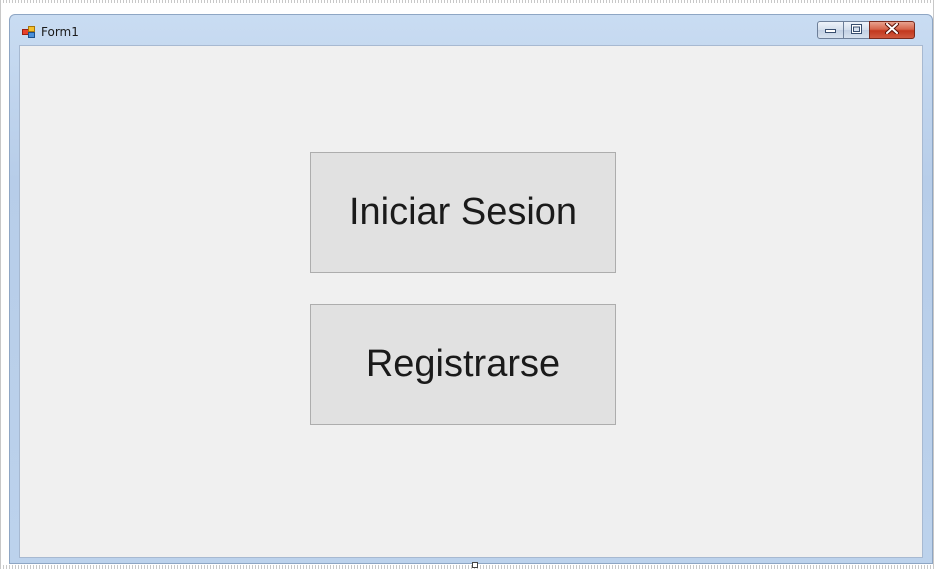 The width and height of the screenshot is (936, 569). What do you see at coordinates (60, 32) in the screenshot?
I see `window-title: Form1` at bounding box center [60, 32].